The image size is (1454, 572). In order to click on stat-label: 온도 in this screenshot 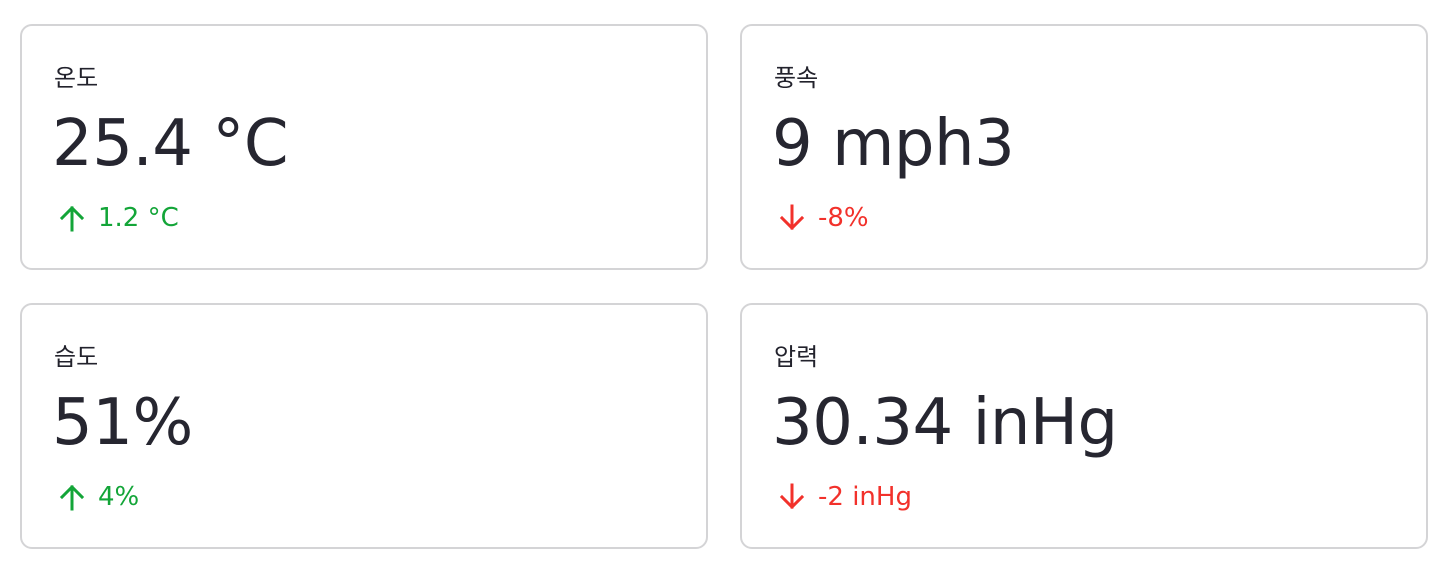, I will do `click(76, 78)`.